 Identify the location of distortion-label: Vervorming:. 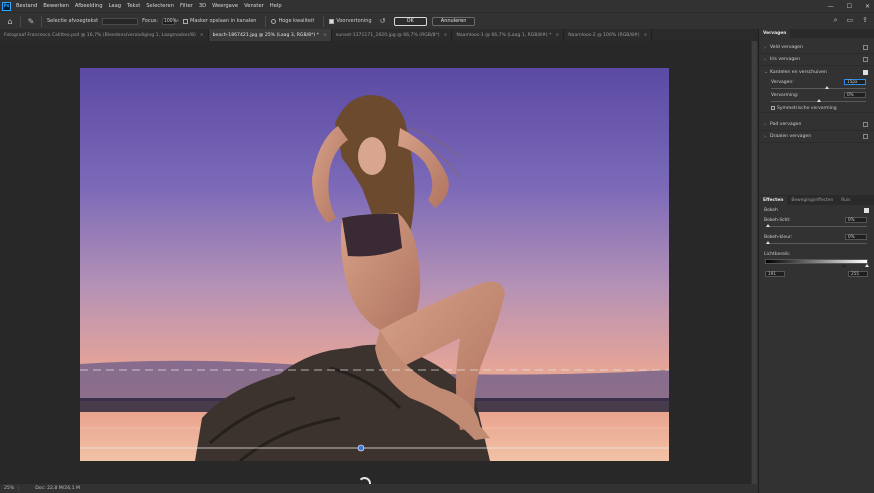
(785, 95).